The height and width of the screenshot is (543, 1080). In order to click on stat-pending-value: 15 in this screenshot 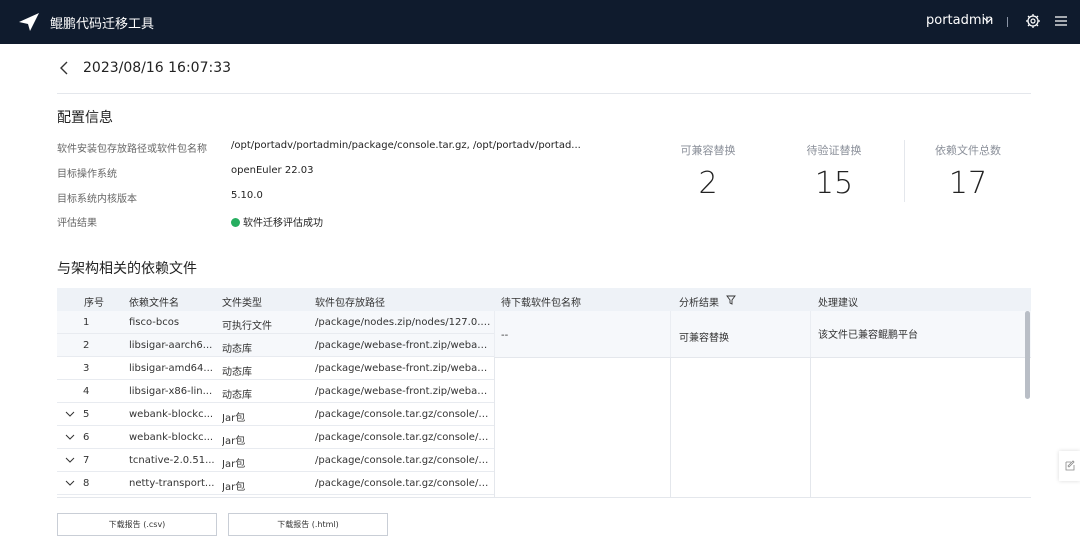, I will do `click(834, 183)`.